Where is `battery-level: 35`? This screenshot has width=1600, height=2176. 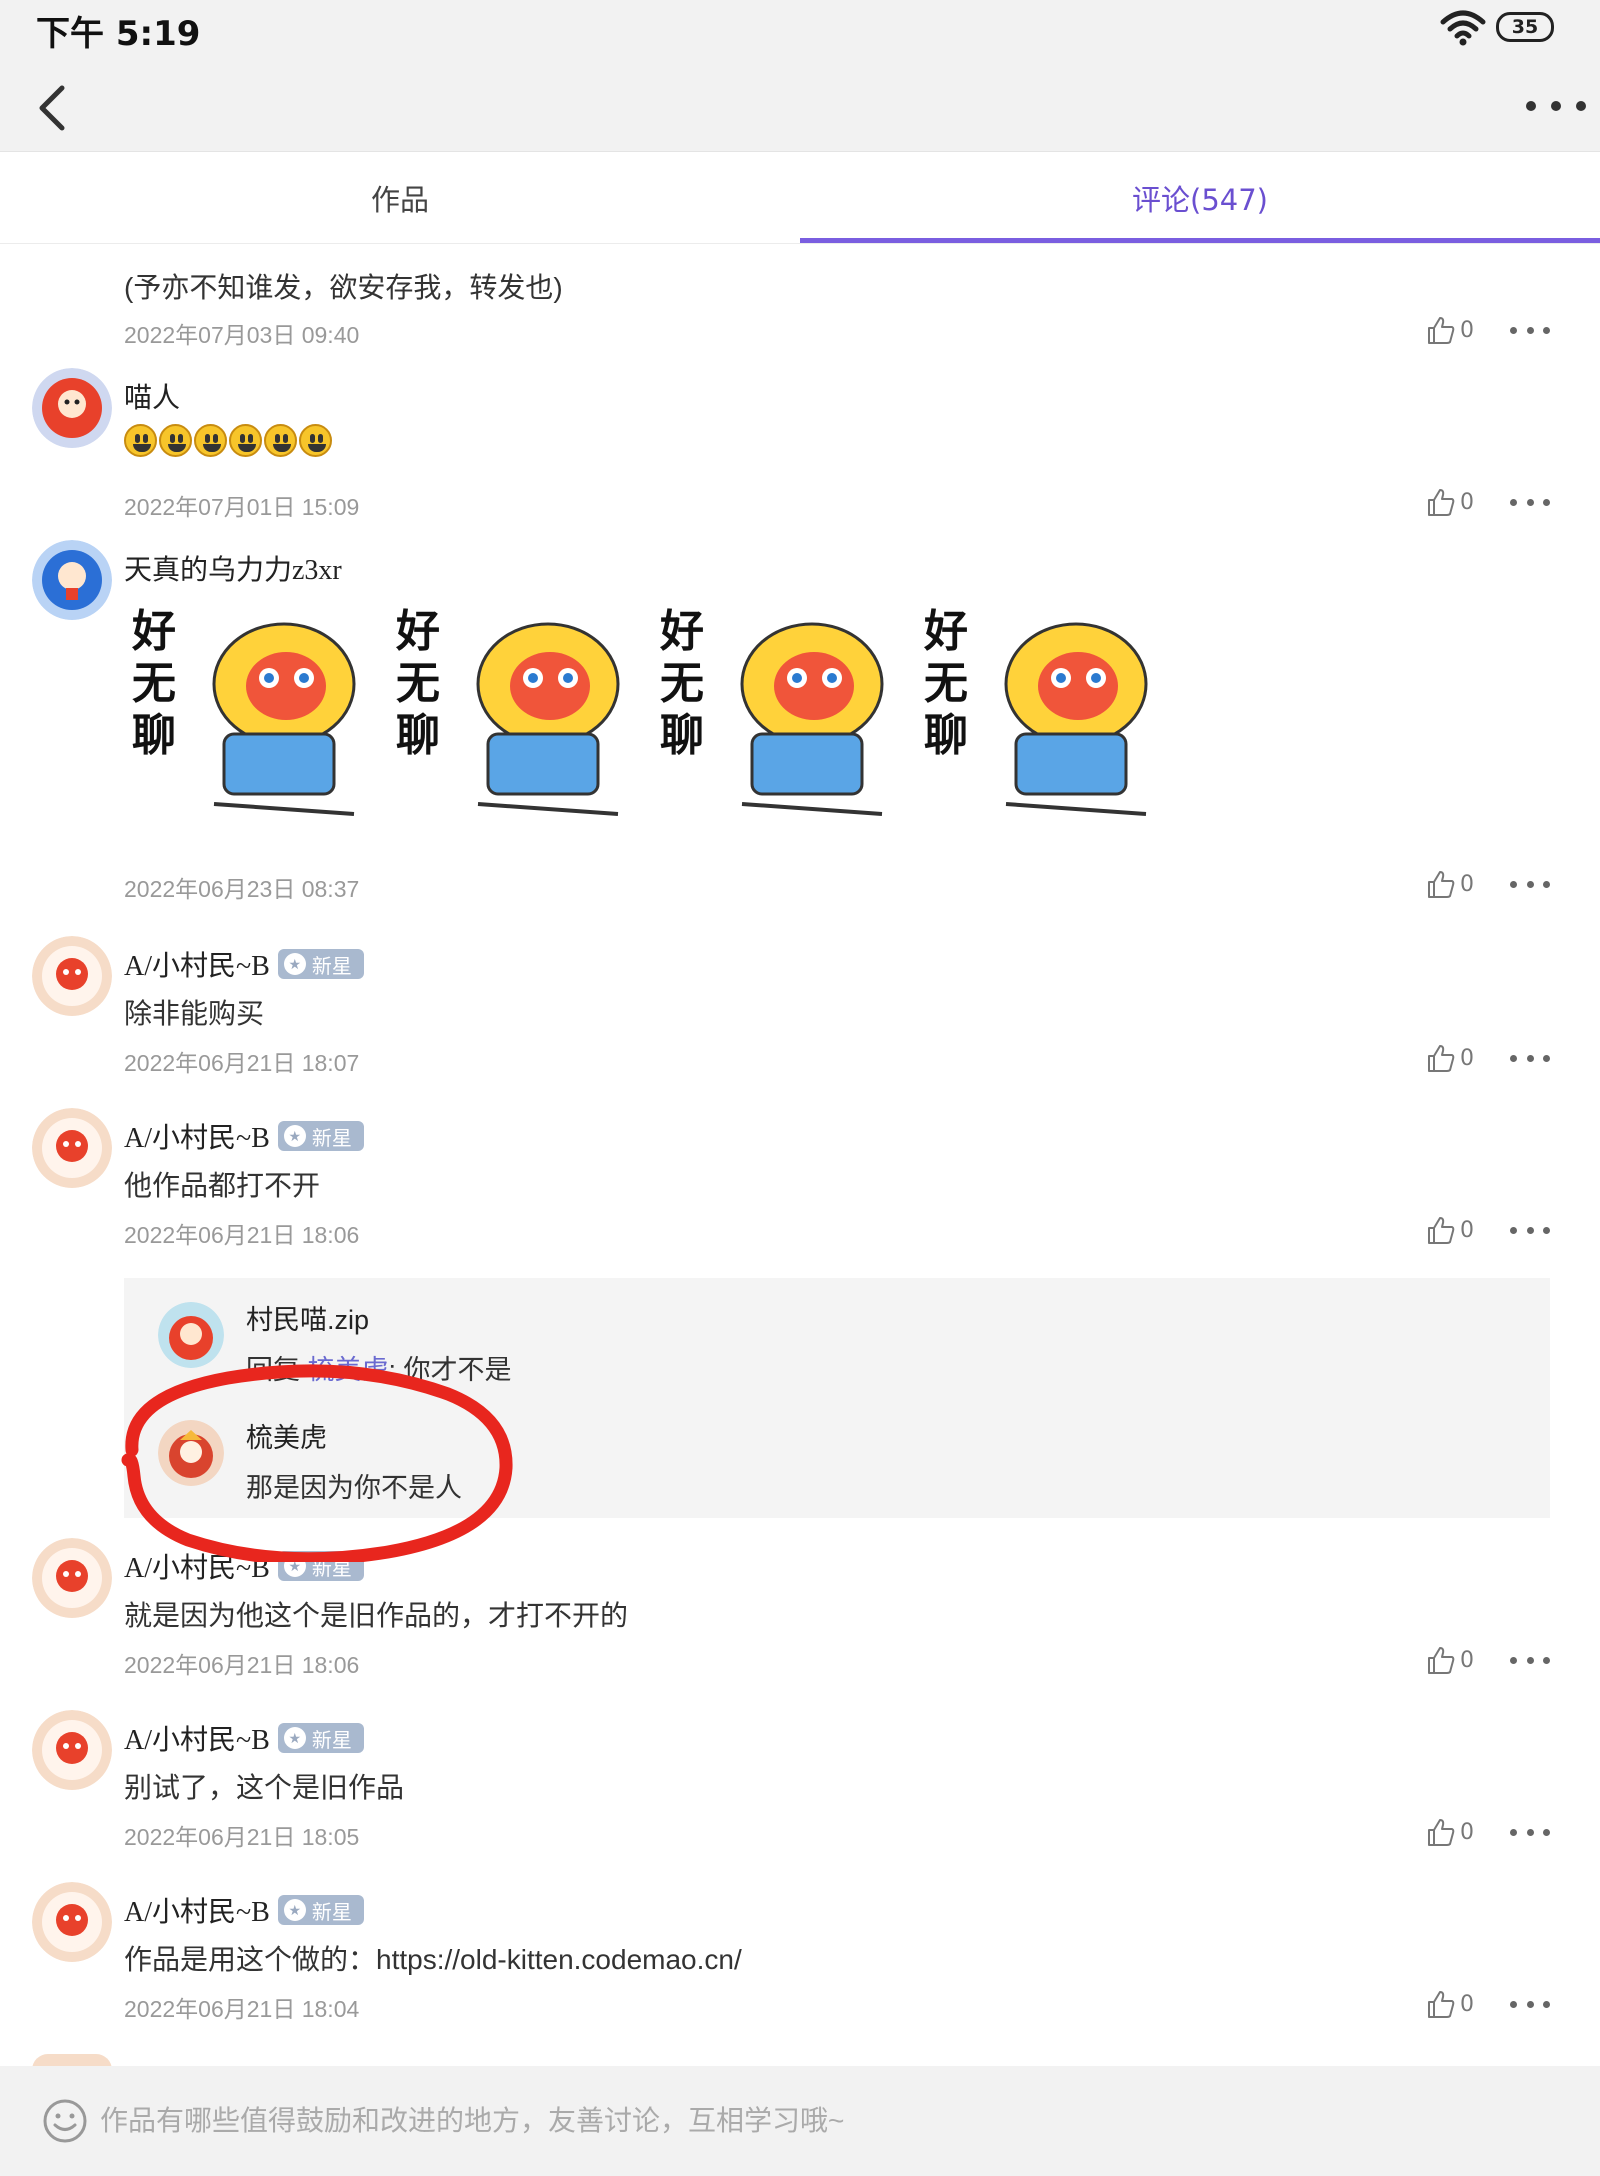
battery-level: 35 is located at coordinates (1525, 27).